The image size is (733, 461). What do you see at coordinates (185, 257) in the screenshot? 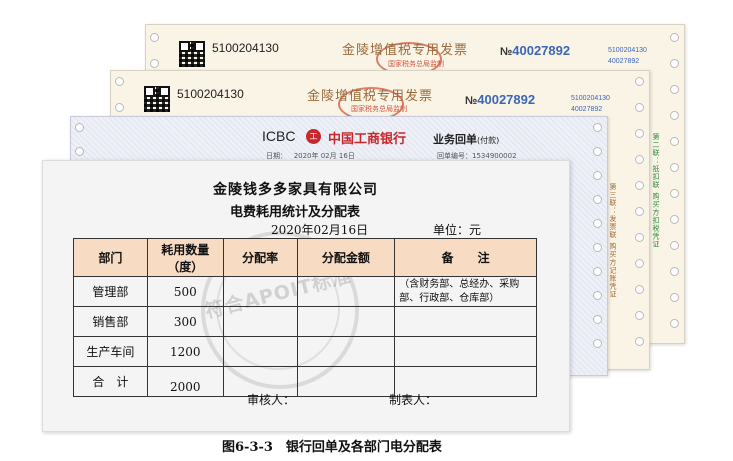
I see `header-usage: 耗用数量 （度）` at bounding box center [185, 257].